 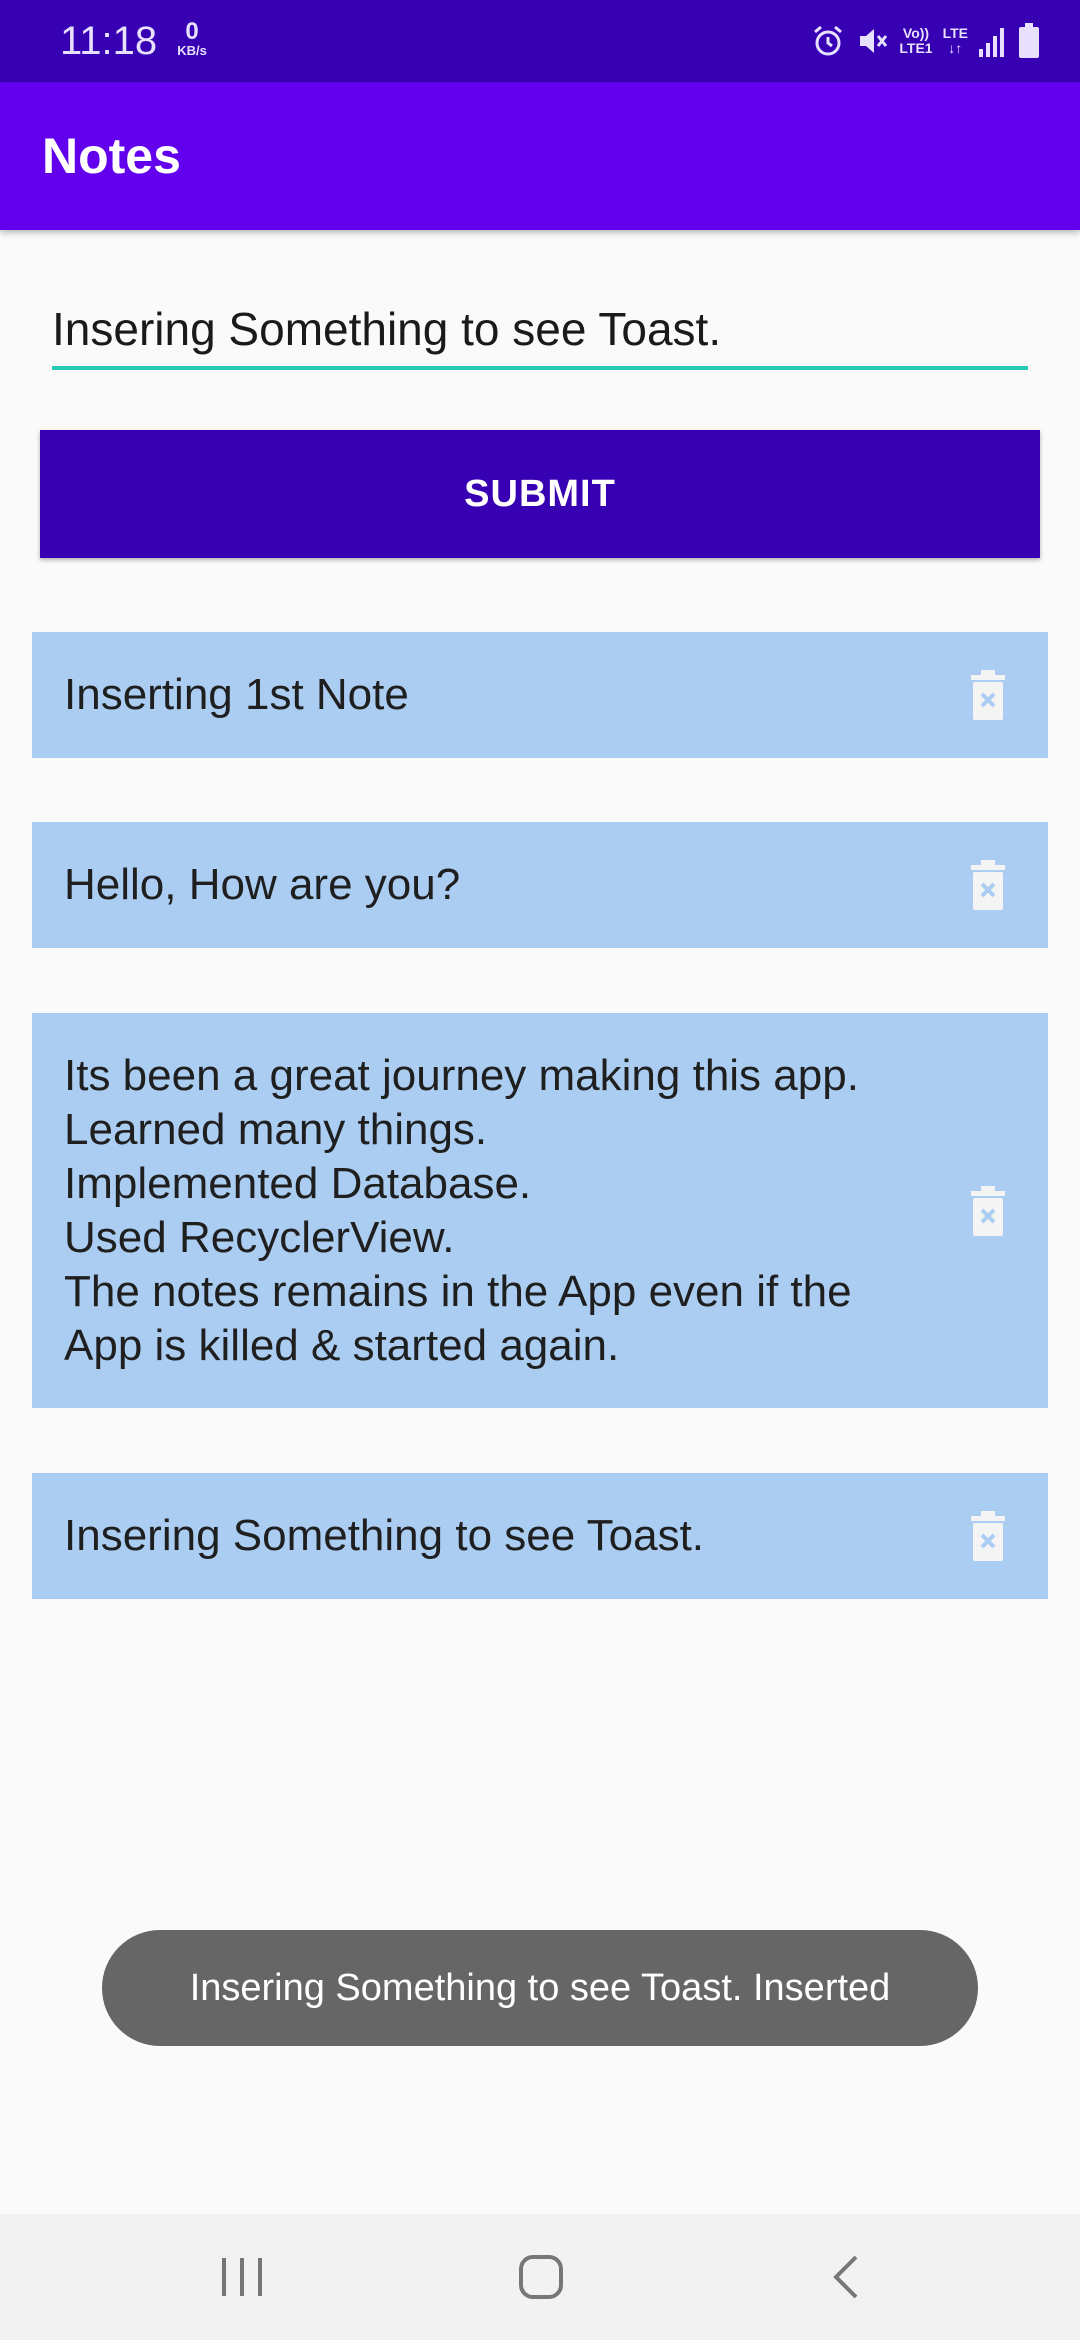 What do you see at coordinates (192, 31) in the screenshot?
I see `network-speed-value: 0` at bounding box center [192, 31].